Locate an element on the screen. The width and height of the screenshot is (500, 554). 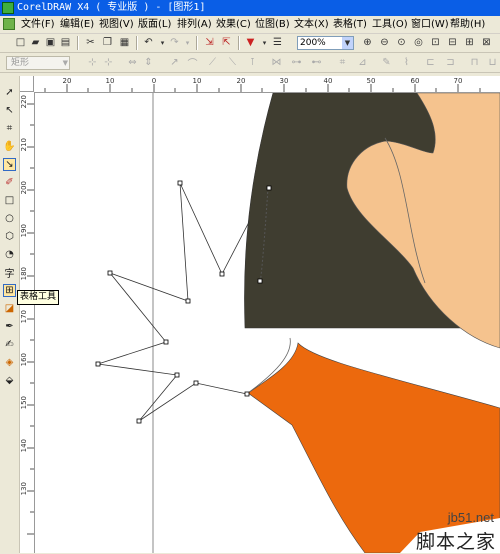
basic-shapes-tool-icon: ◔ is located at coordinates (9, 254).